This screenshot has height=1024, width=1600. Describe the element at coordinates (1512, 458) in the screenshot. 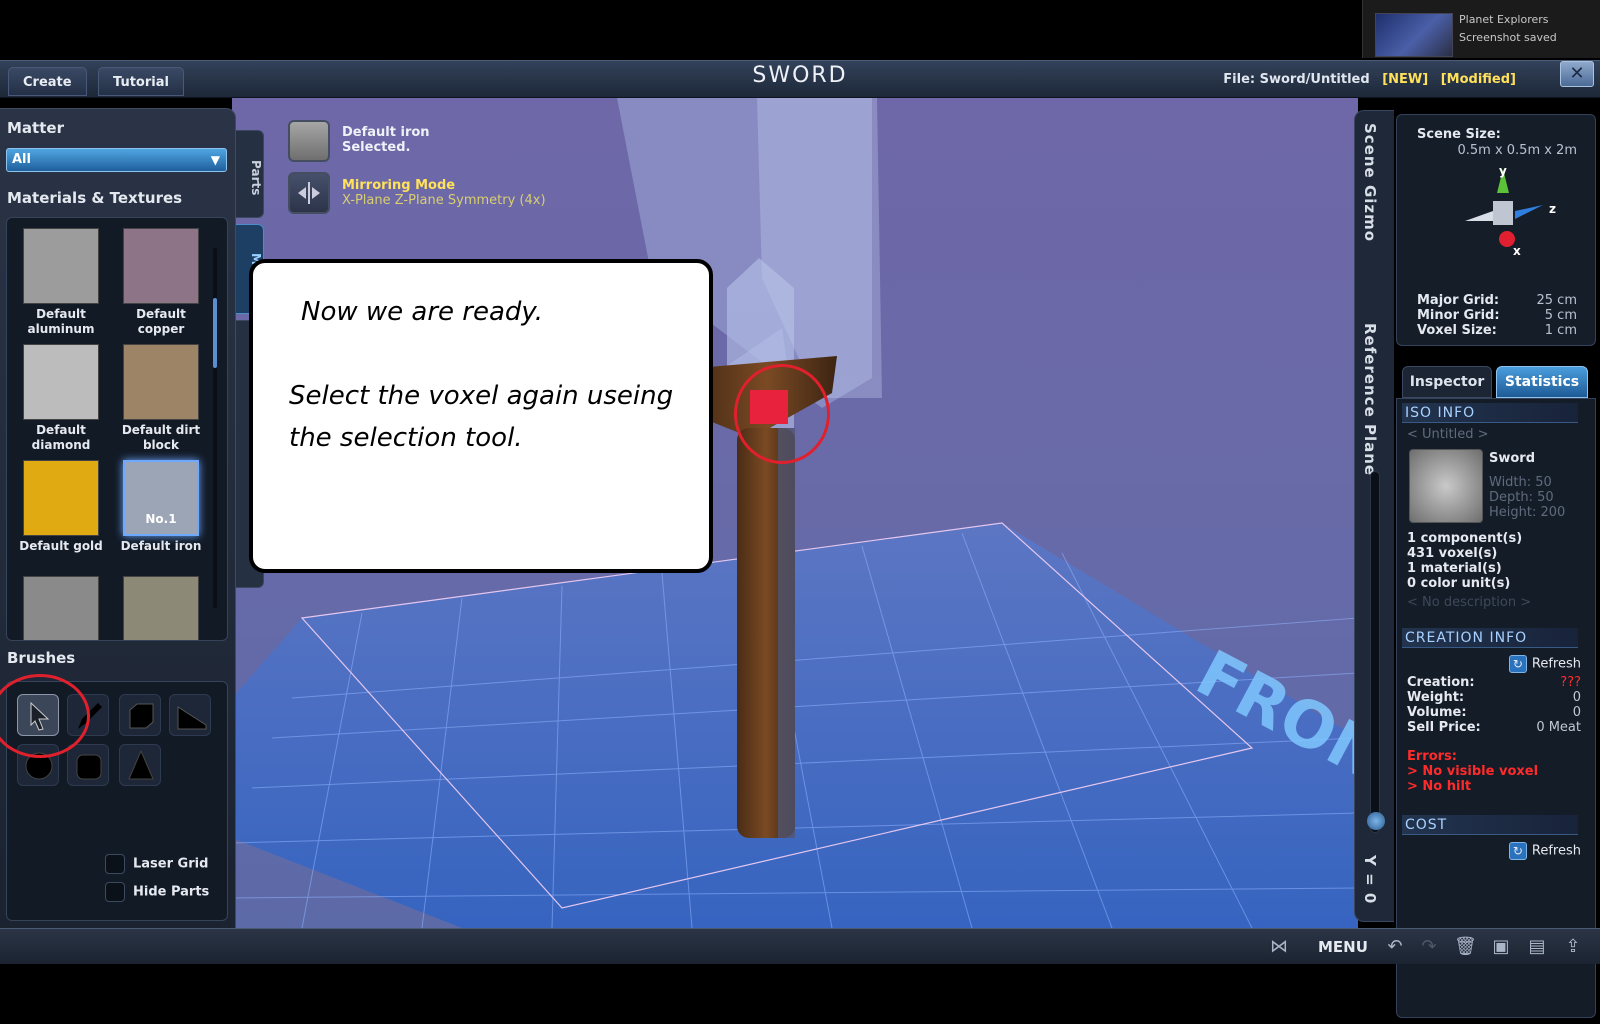

I see `iso-title: Sword` at that location.